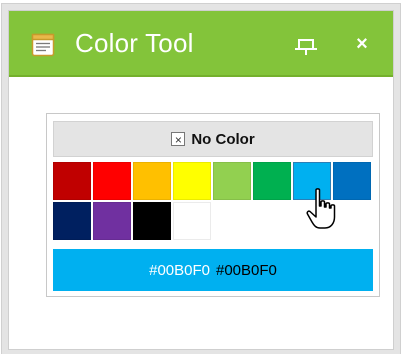 The height and width of the screenshot is (354, 402). I want to click on no-color-x-icon: ×, so click(178, 139).